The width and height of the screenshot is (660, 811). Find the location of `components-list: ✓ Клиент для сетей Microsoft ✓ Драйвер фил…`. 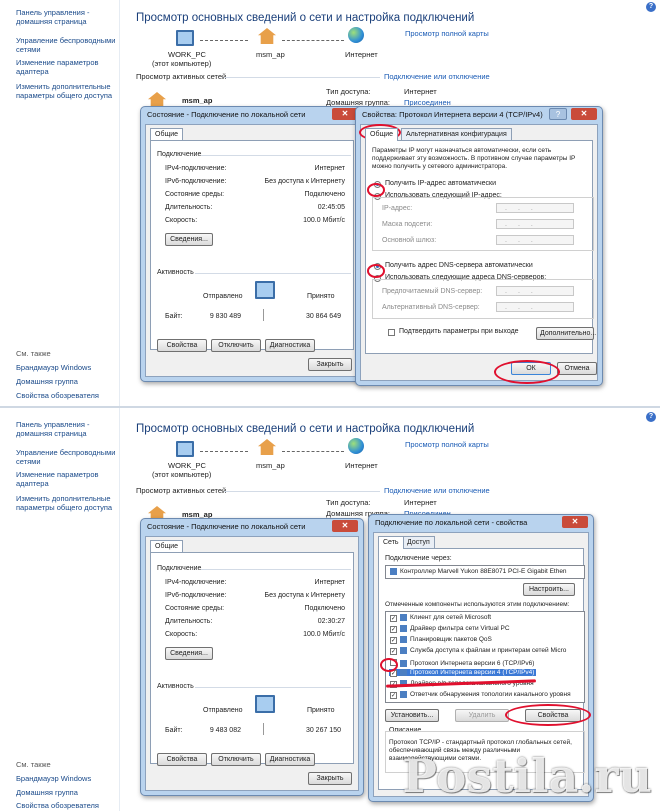

components-list: ✓ Клиент для сетей Microsoft ✓ Драйвер фил… is located at coordinates (485, 657).